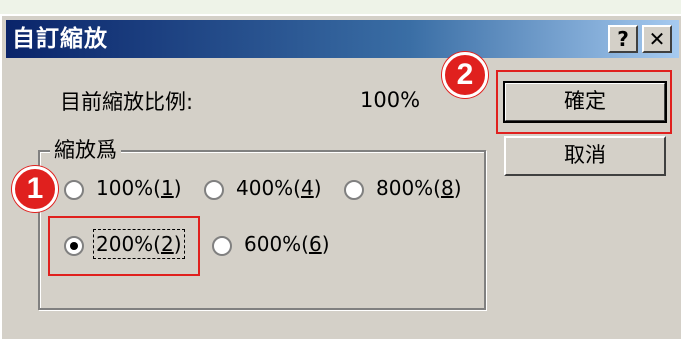  I want to click on close-button: ✕, so click(657, 39).